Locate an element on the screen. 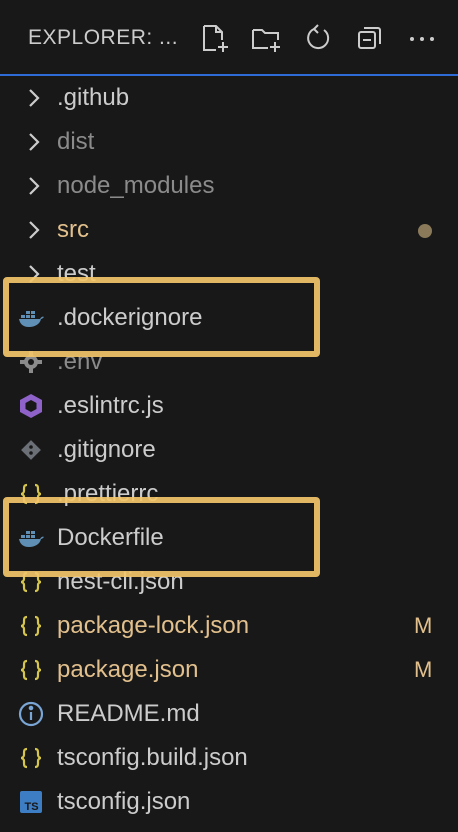 The height and width of the screenshot is (832, 458). tree-item-label: dist is located at coordinates (76, 141).